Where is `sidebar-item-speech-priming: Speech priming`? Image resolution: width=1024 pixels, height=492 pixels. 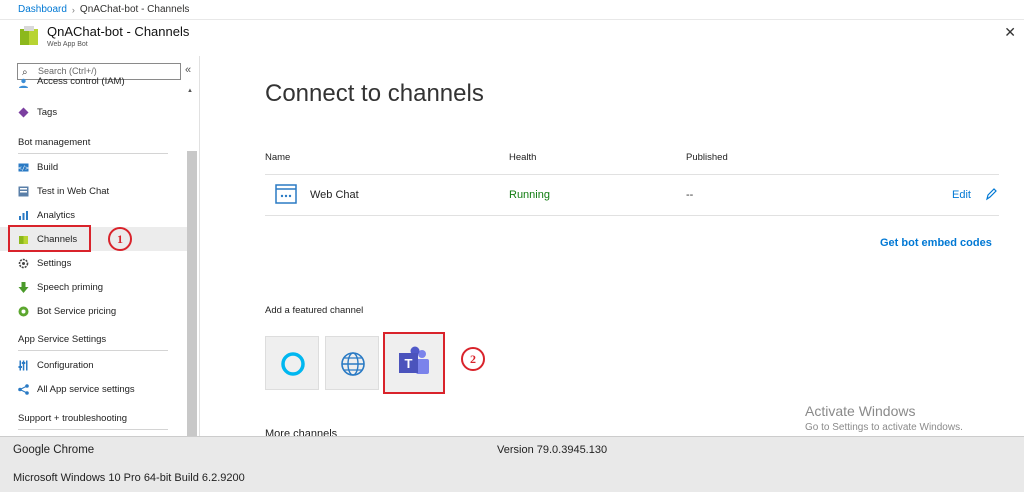
sidebar-item-speech-priming: Speech priming is located at coordinates (93, 287).